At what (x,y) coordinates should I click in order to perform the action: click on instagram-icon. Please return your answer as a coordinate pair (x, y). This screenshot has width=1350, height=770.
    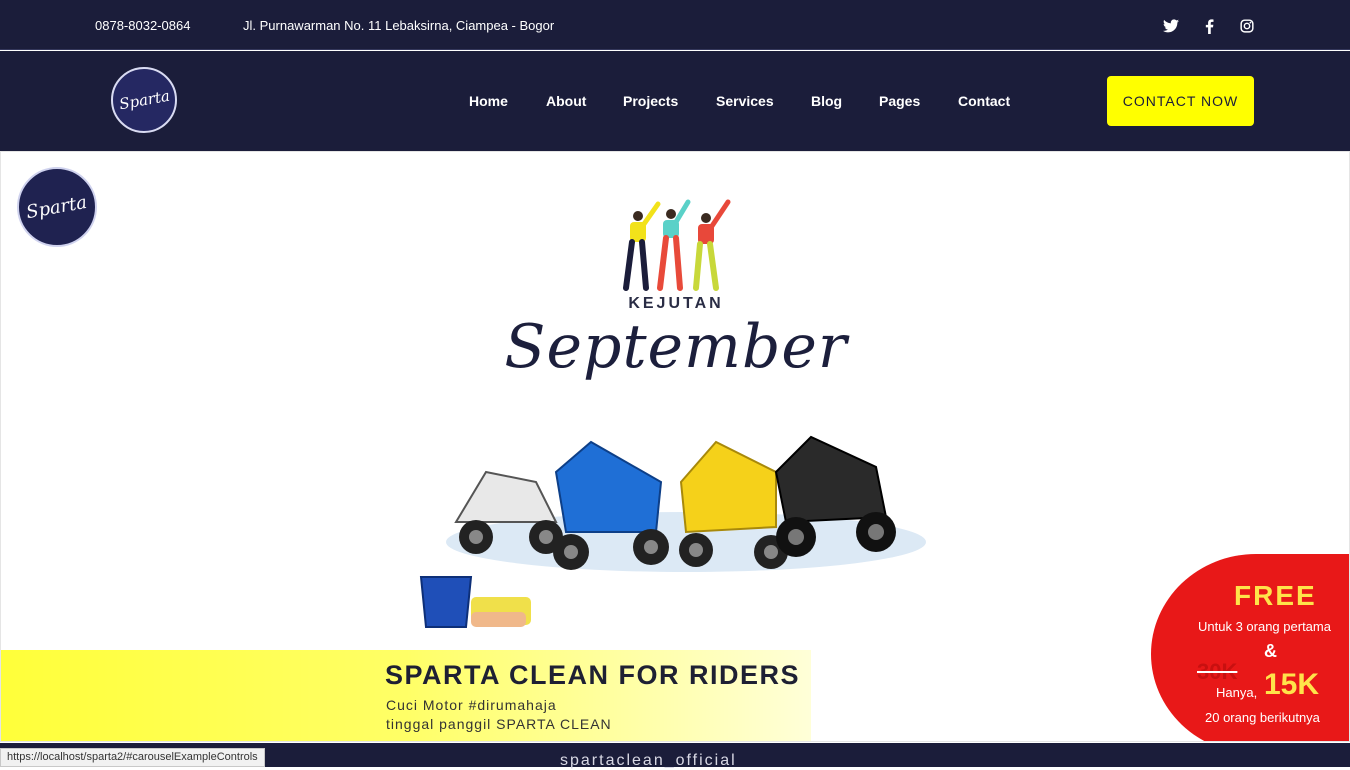
    Looking at the image, I should click on (1247, 26).